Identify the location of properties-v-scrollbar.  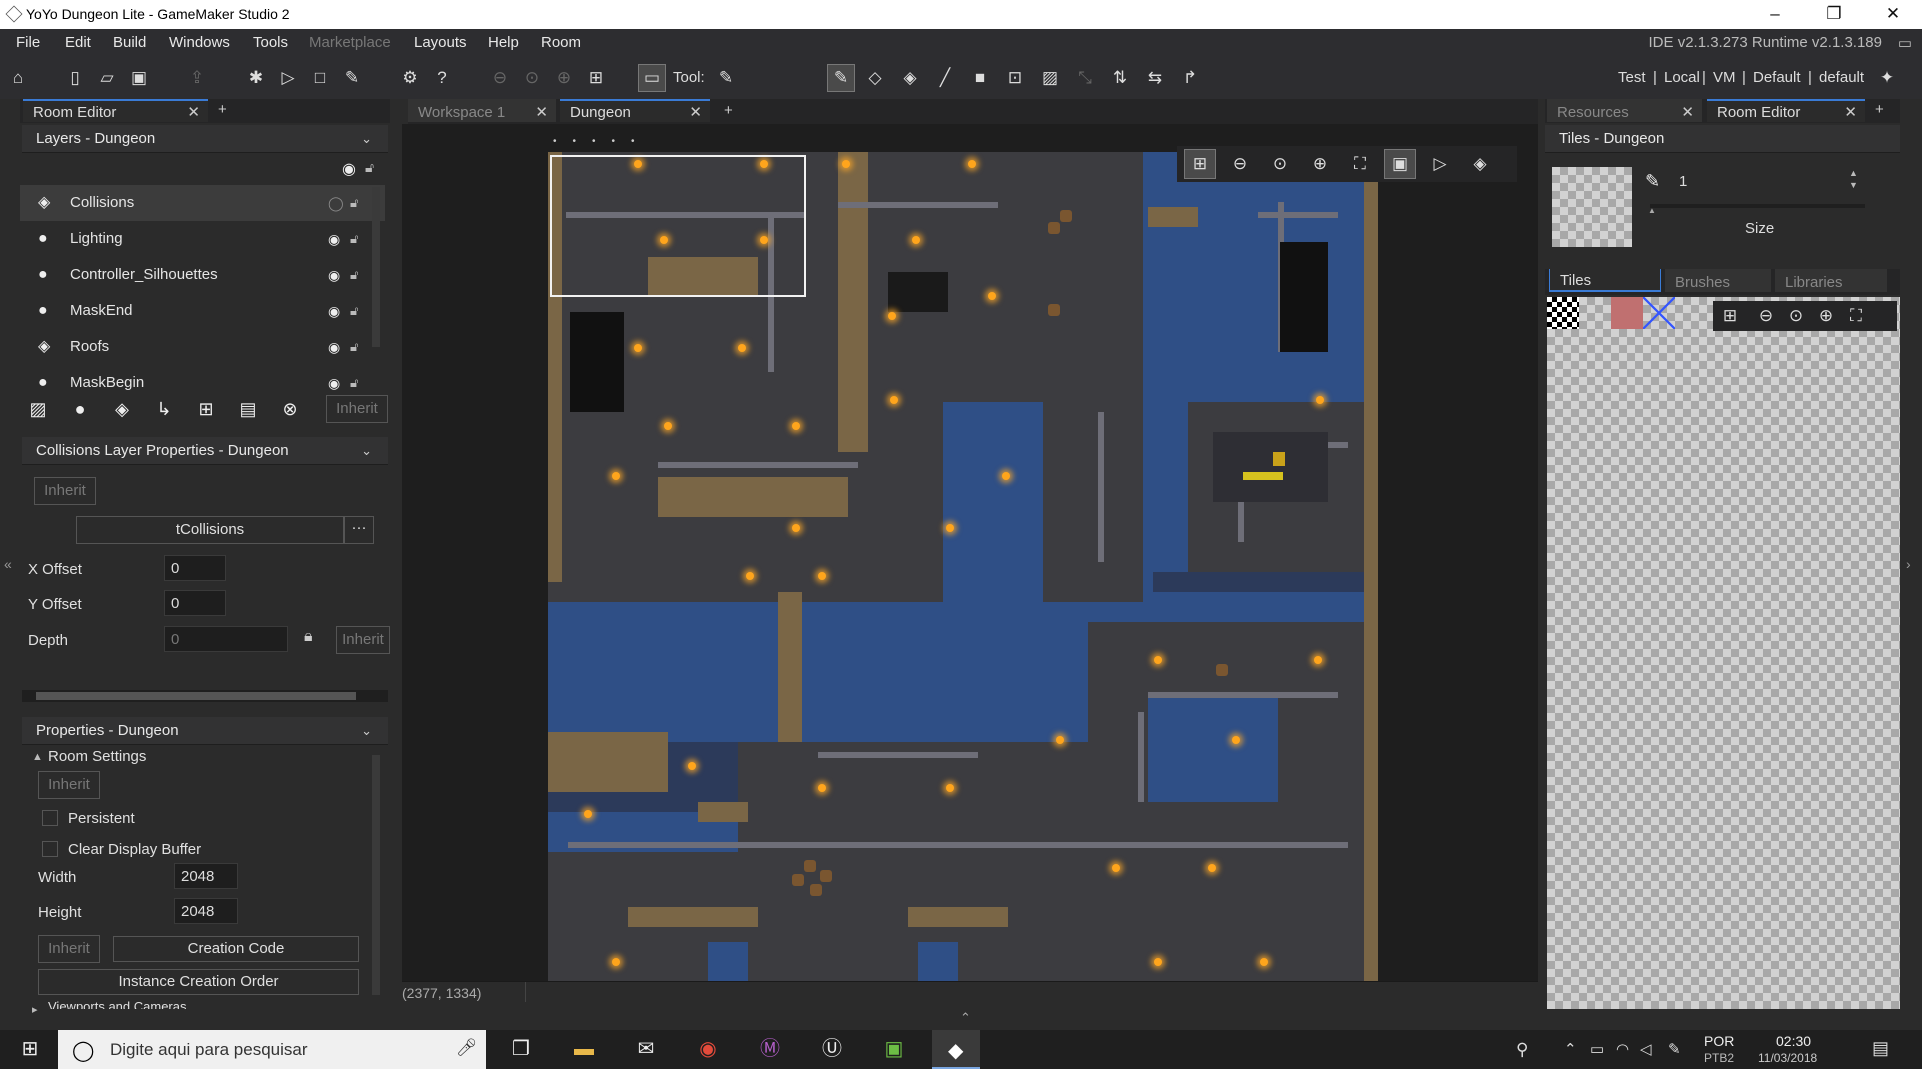
(376, 875).